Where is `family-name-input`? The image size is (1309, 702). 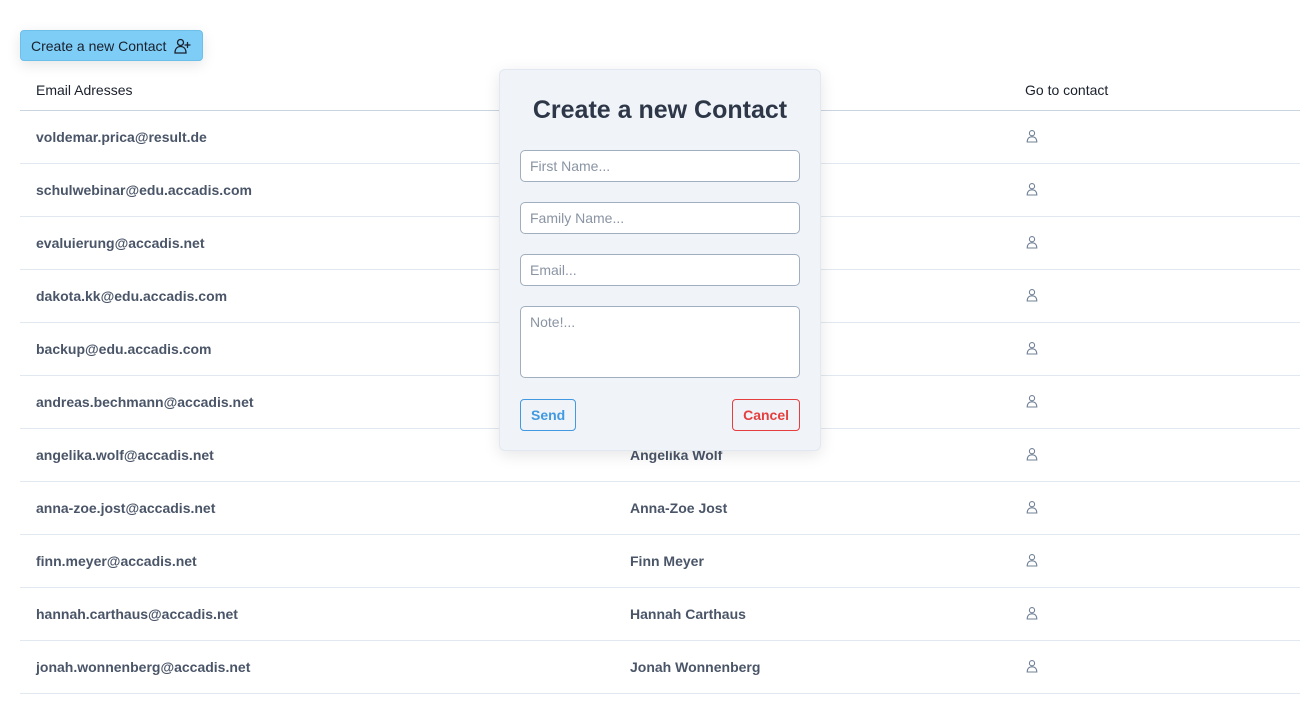 family-name-input is located at coordinates (660, 218).